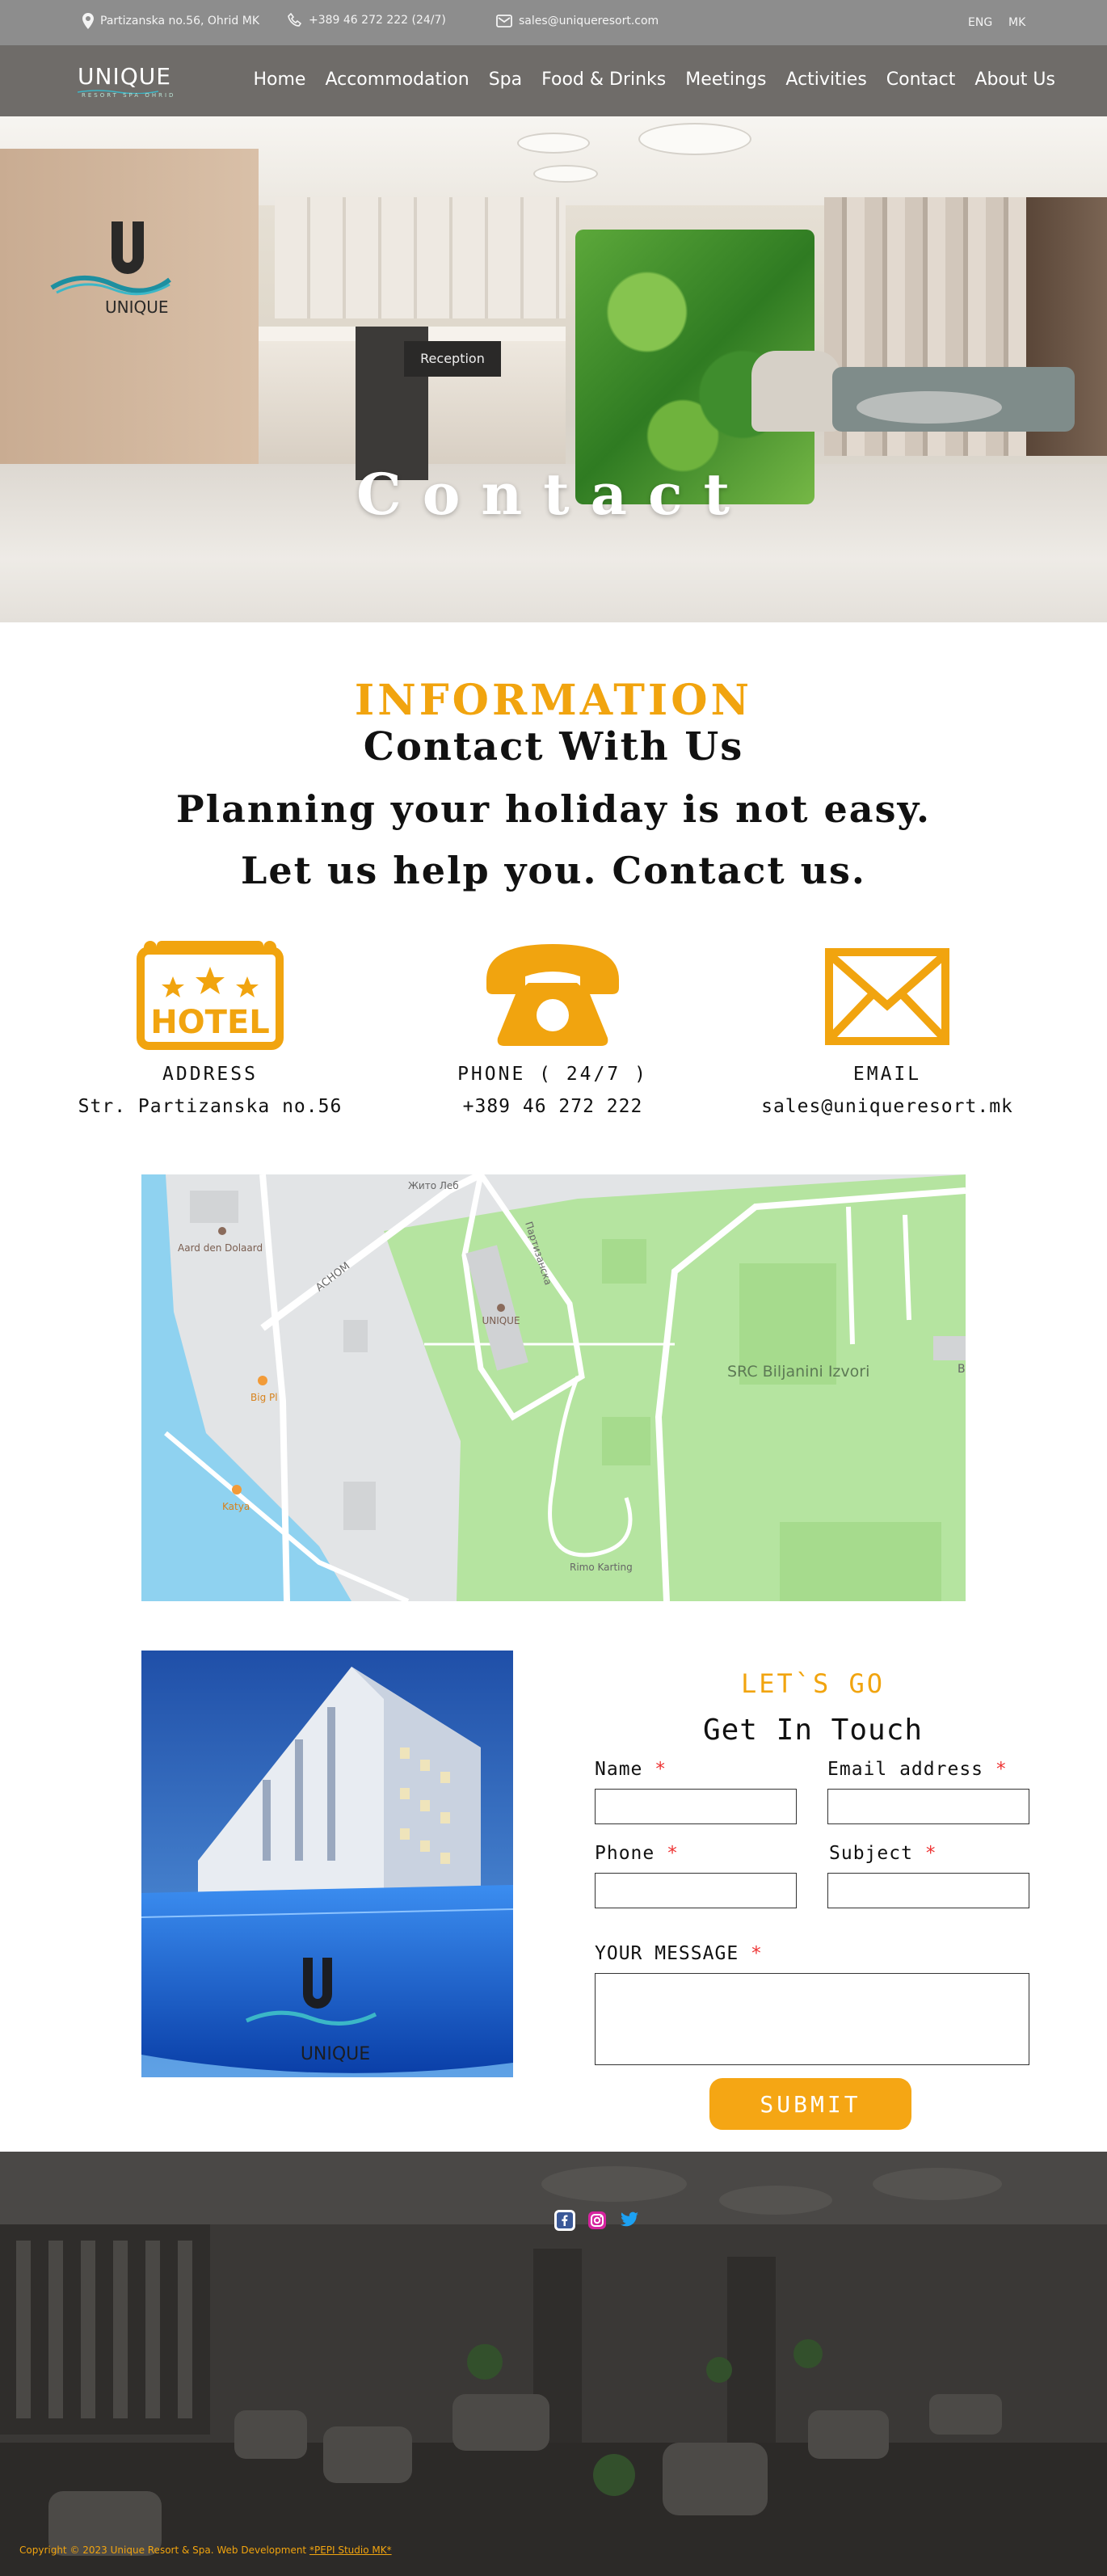 Image resolution: width=1107 pixels, height=2576 pixels. Describe the element at coordinates (553, 809) in the screenshot. I see `info-line-1: Planning your holiday is not easy.` at that location.